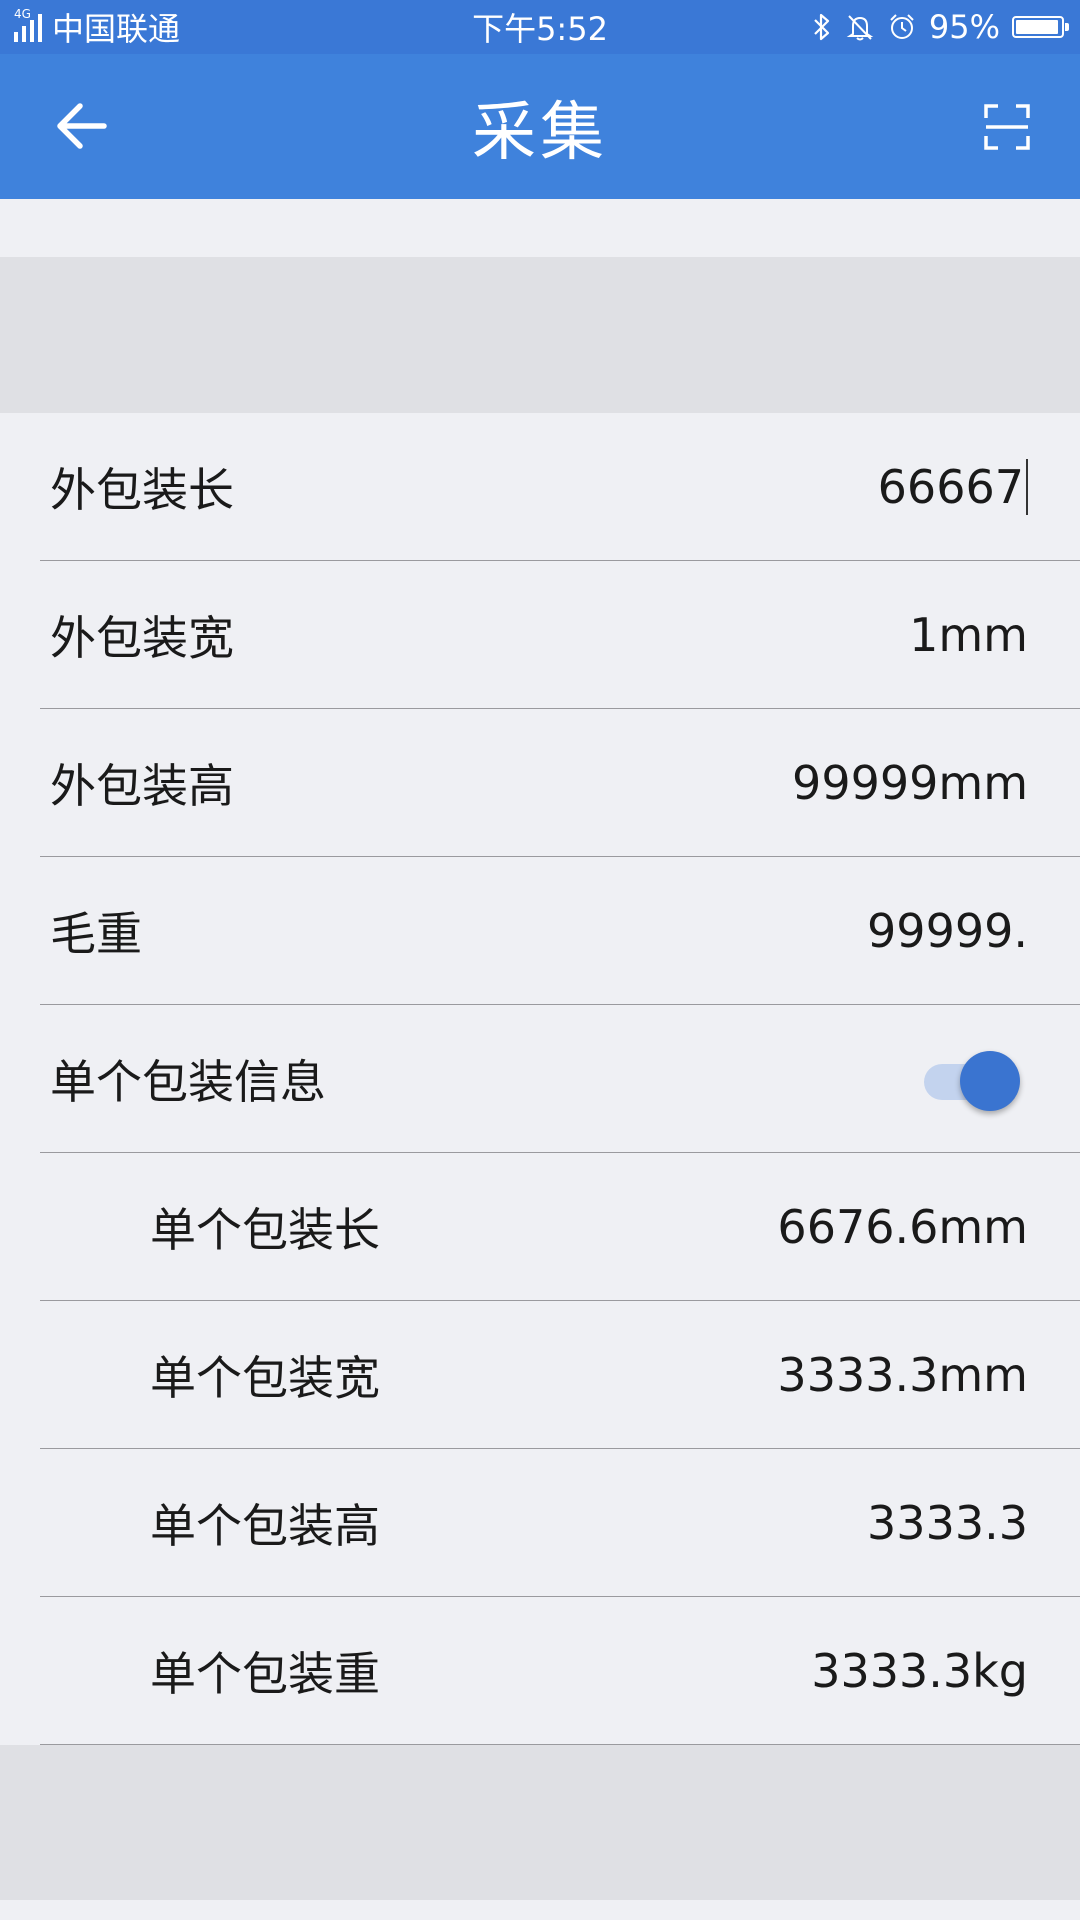  Describe the element at coordinates (265, 1673) in the screenshot. I see `single-weight-label: 单个包装重` at that location.